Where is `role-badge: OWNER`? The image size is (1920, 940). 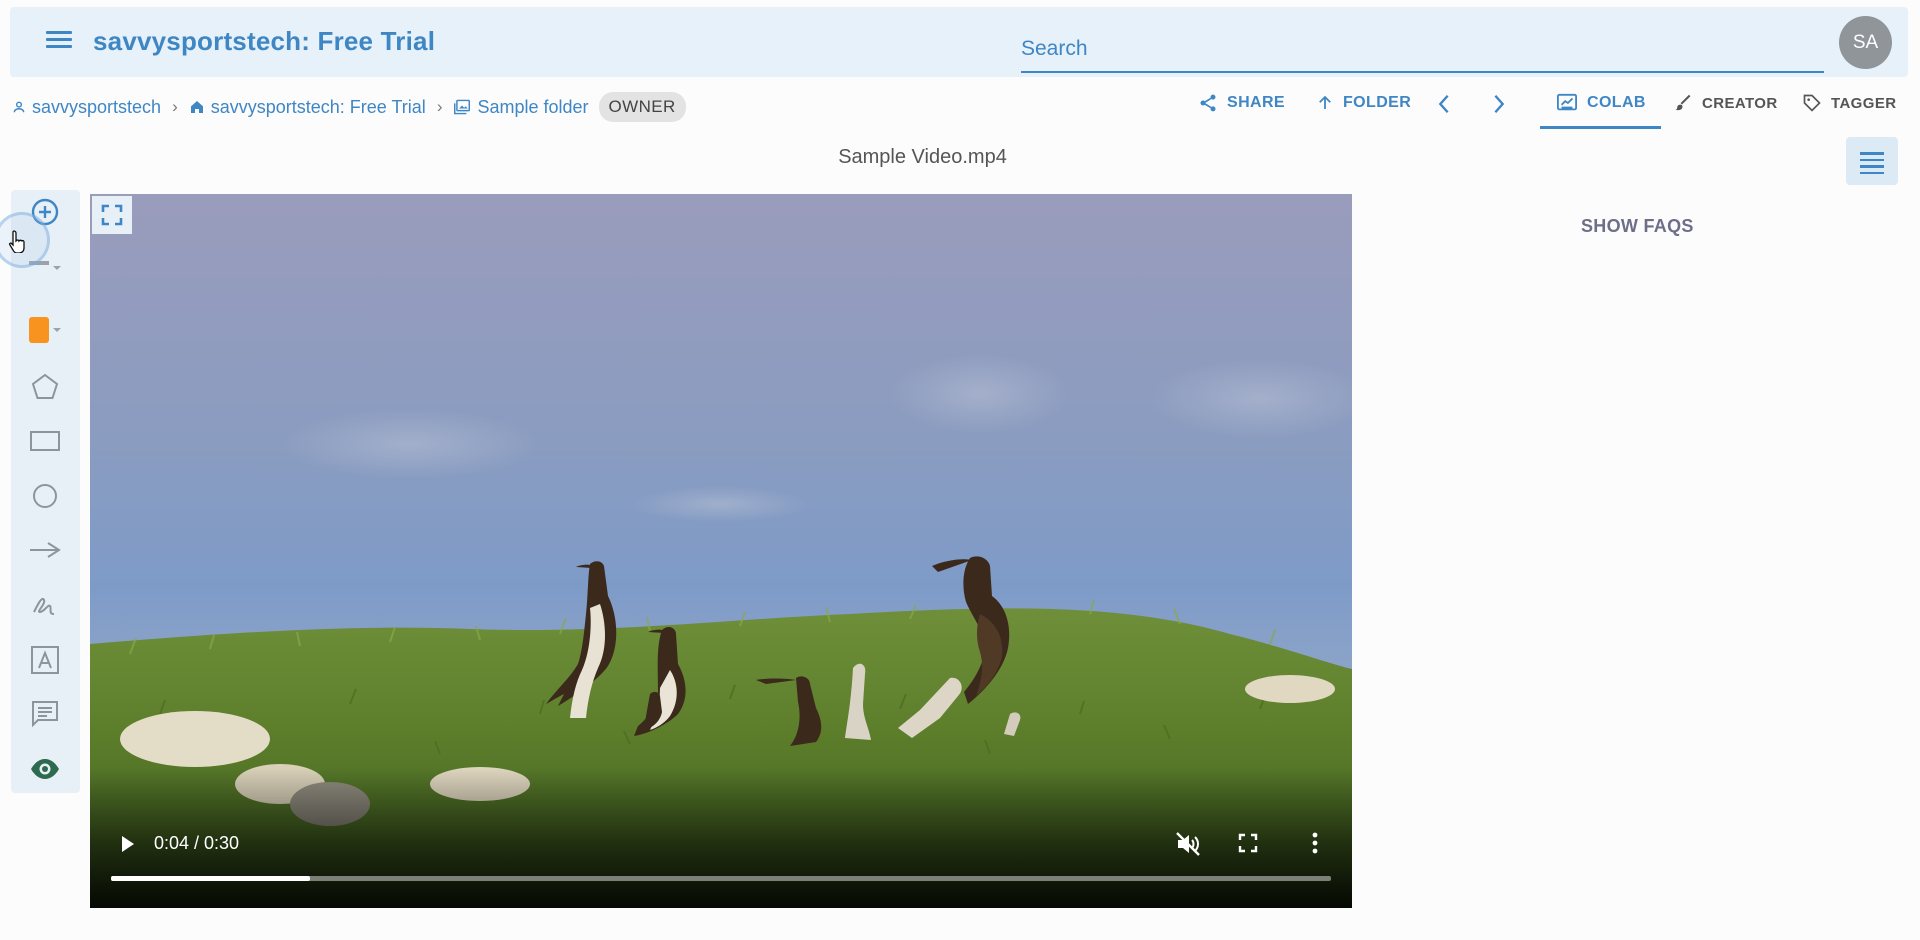 role-badge: OWNER is located at coordinates (642, 107).